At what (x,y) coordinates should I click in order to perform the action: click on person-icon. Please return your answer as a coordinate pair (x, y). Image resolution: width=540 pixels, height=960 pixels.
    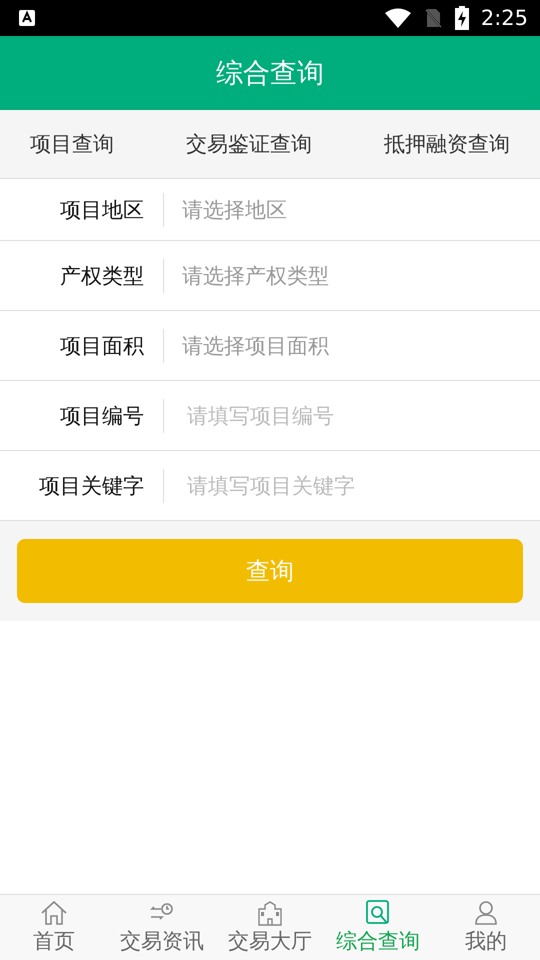
    Looking at the image, I should click on (486, 913).